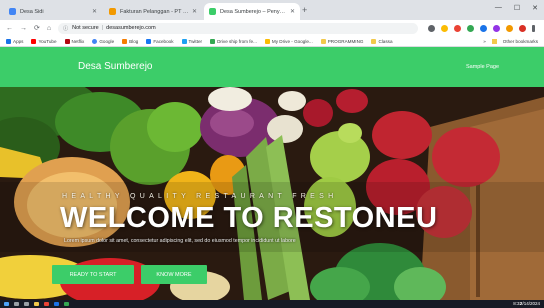 This screenshot has height=308, width=544. Describe the element at coordinates (16, 304) in the screenshot. I see `search-icon` at that location.